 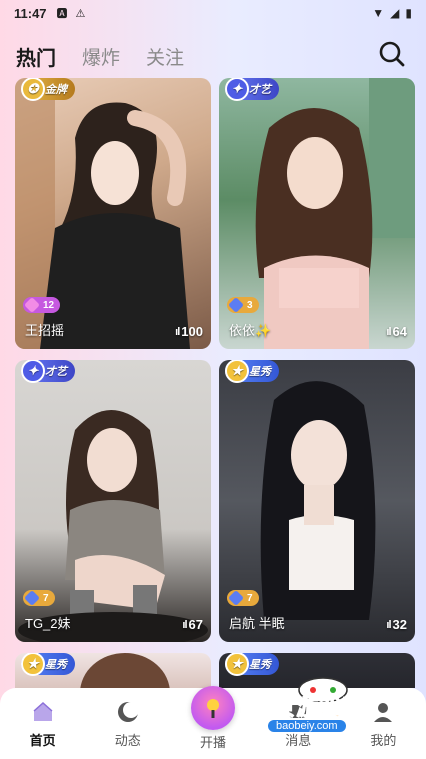 I want to click on status-time: 11:47, so click(x=30, y=13).